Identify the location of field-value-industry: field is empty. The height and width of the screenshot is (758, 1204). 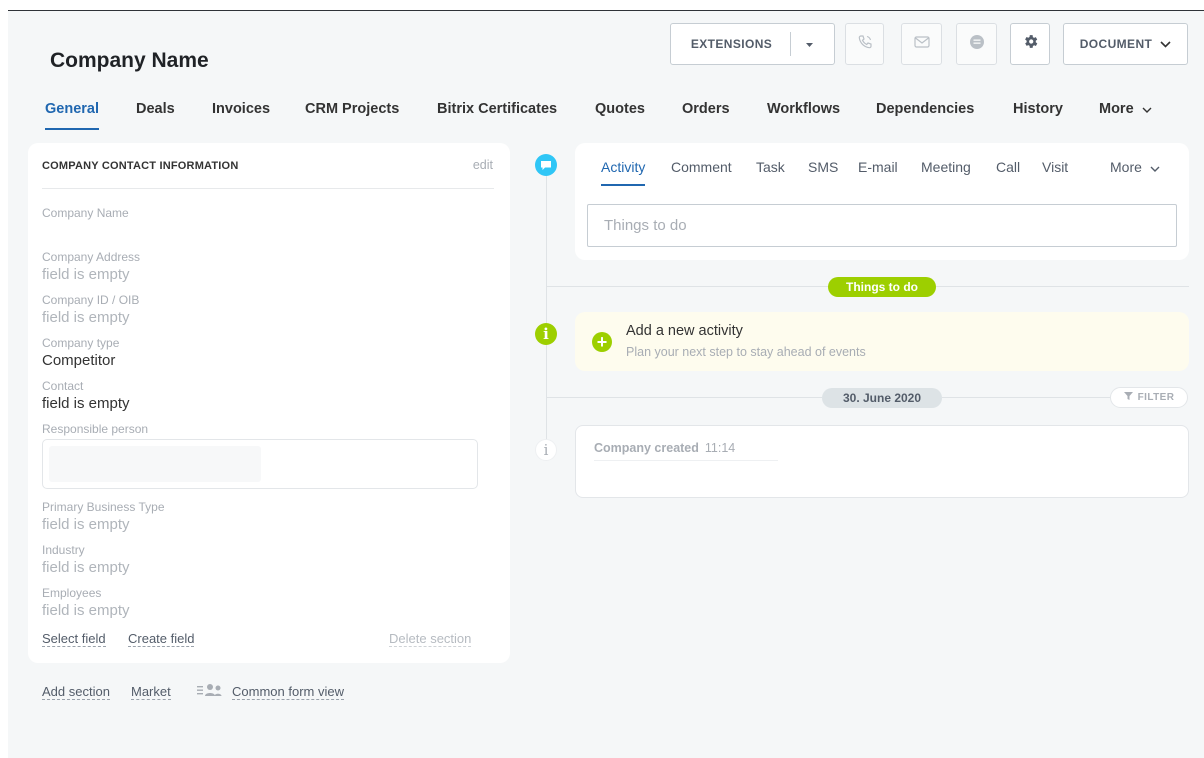
(86, 567).